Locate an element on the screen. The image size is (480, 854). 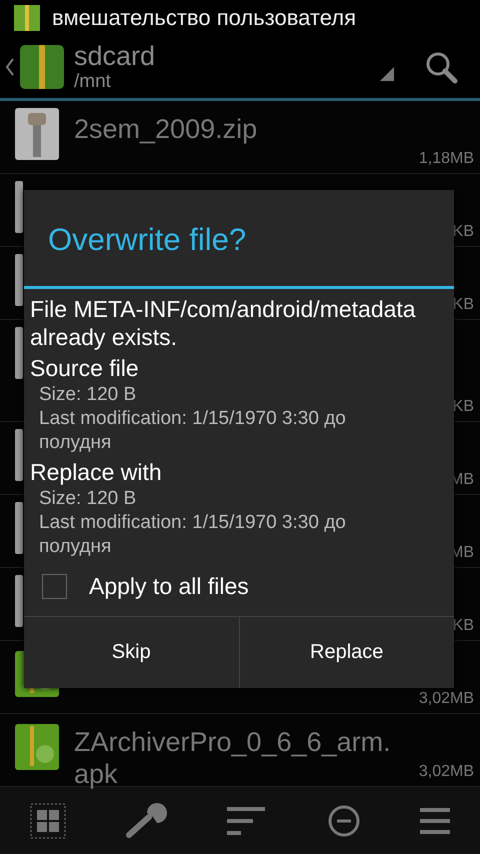
grid-icon is located at coordinates (48, 820).